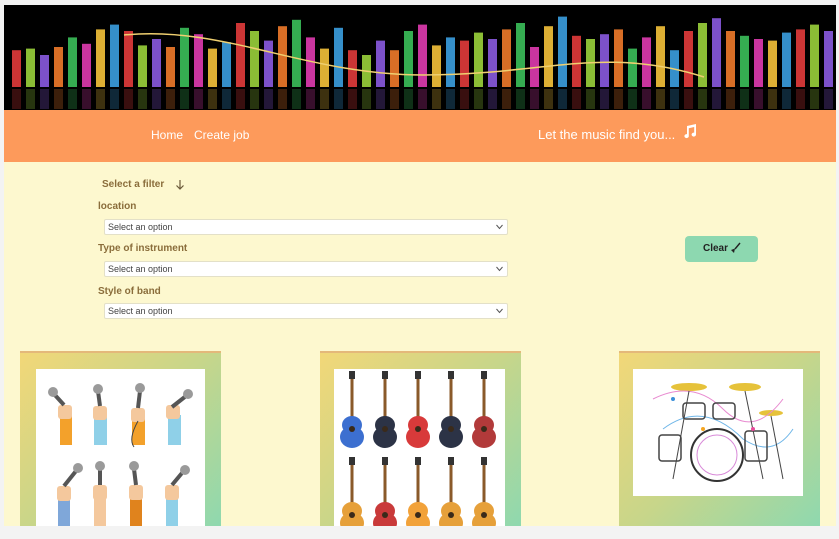  Describe the element at coordinates (716, 248) in the screenshot. I see `clear-button-label: Clear` at that location.